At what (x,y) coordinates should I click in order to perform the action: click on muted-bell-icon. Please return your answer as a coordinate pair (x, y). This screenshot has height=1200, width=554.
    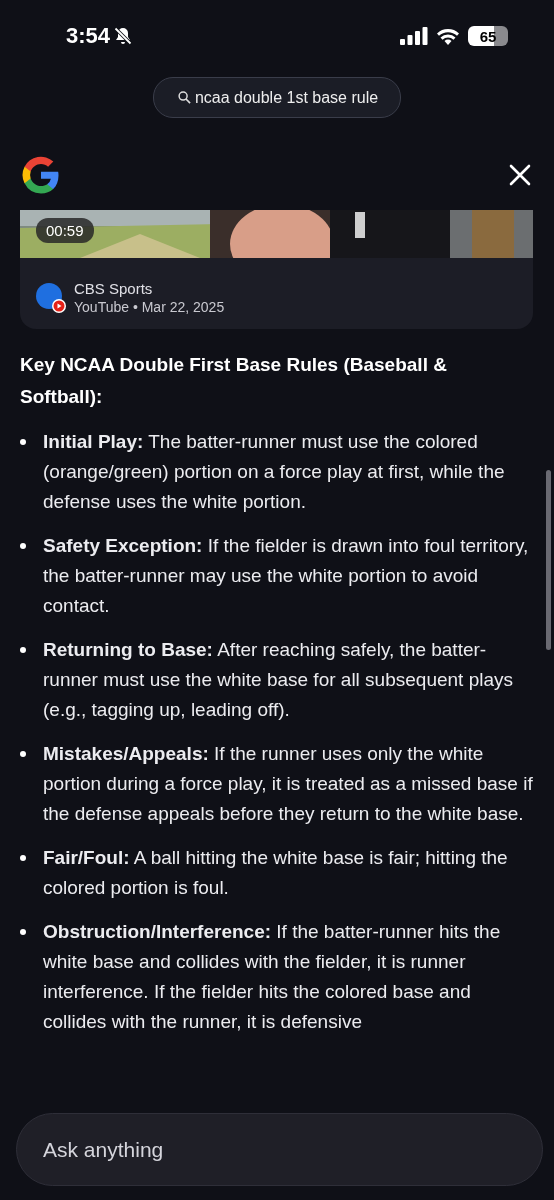
    Looking at the image, I should click on (123, 36).